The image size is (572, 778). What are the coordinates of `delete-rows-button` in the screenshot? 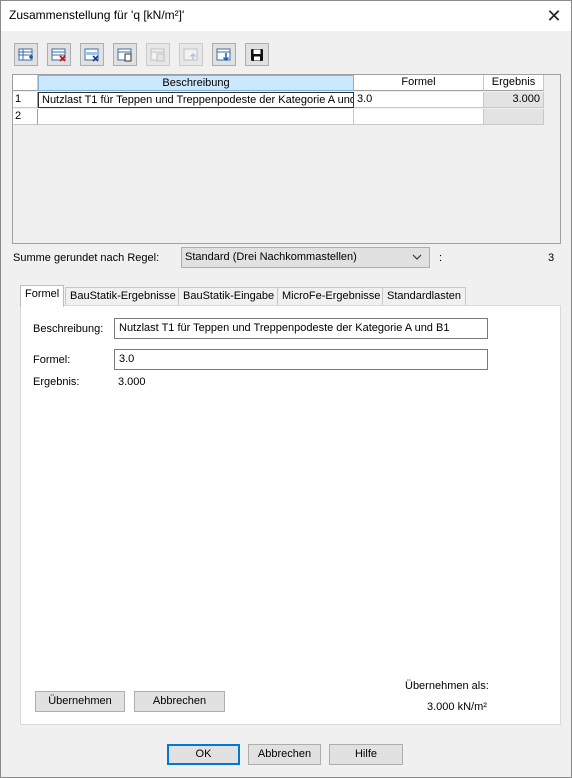 It's located at (92, 54).